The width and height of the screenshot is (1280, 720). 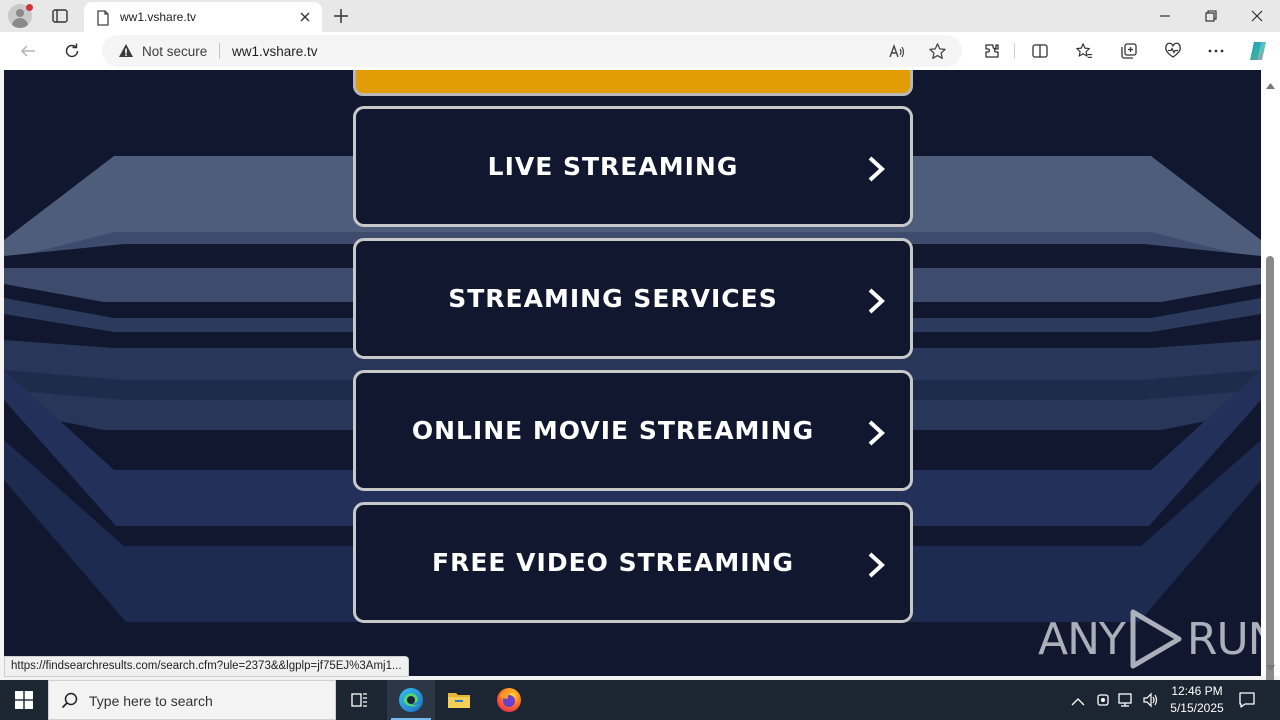 What do you see at coordinates (29, 7) in the screenshot?
I see `profile-alert-dot` at bounding box center [29, 7].